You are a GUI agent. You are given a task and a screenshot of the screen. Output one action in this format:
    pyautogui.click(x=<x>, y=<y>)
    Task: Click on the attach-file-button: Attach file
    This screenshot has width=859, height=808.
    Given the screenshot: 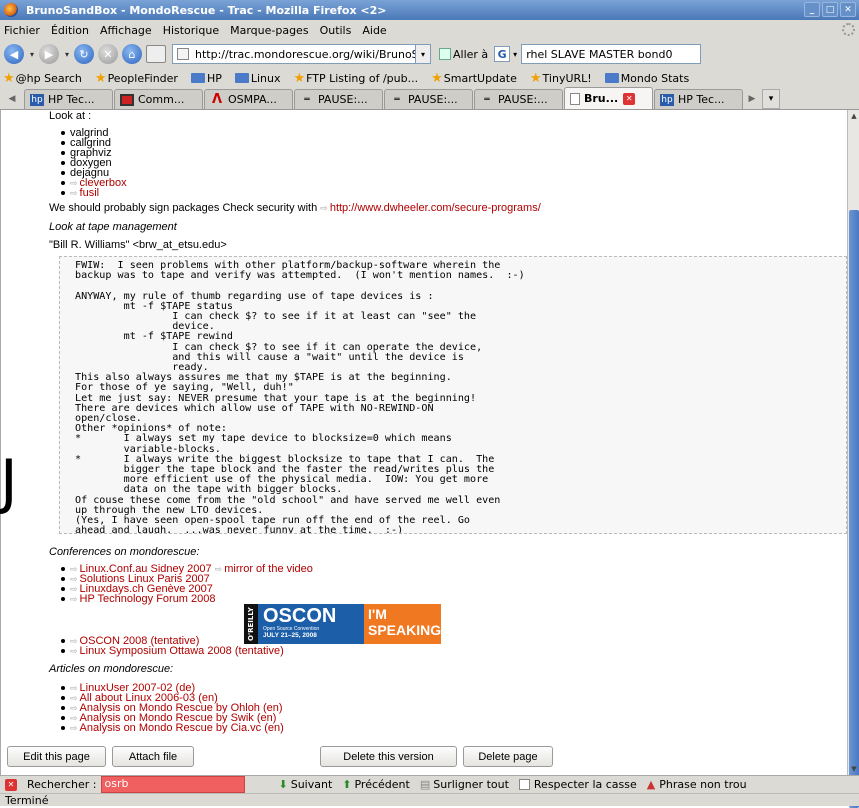 What is the action you would take?
    pyautogui.click(x=153, y=756)
    